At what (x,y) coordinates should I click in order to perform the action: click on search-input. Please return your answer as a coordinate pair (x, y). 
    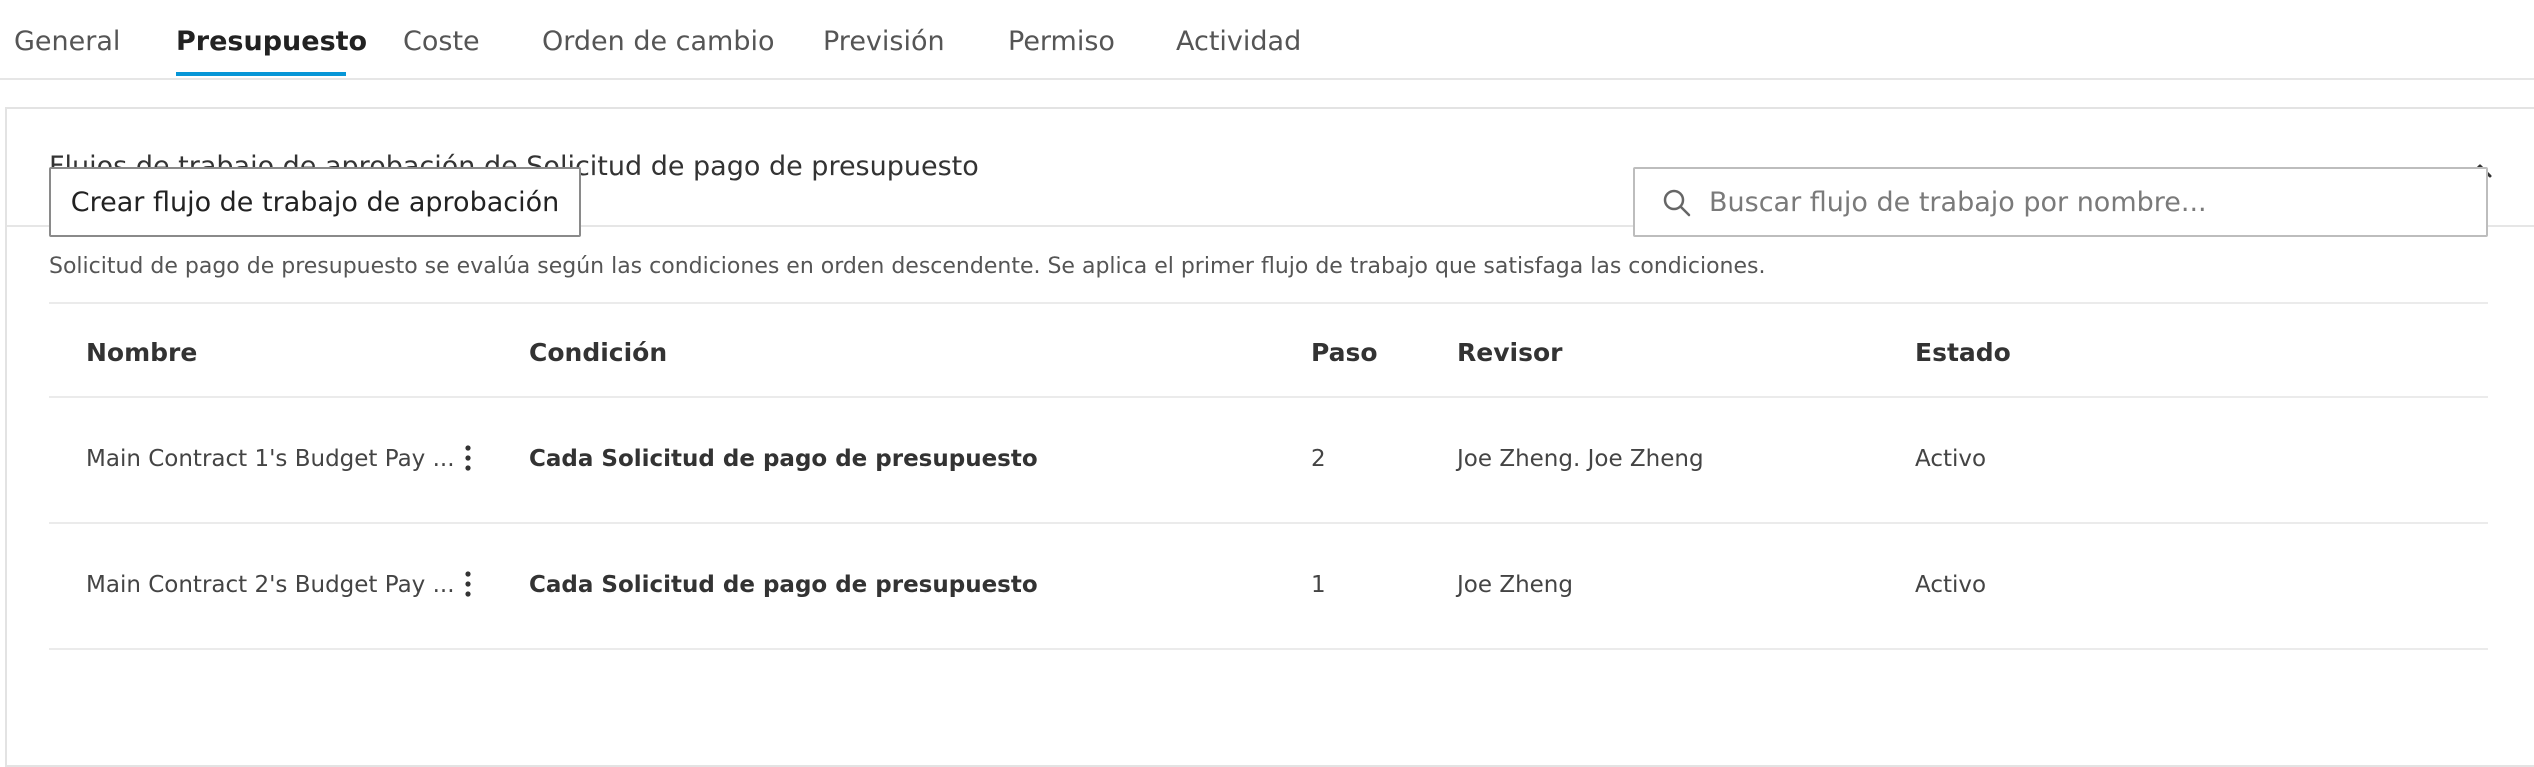
    Looking at the image, I should click on (2089, 202).